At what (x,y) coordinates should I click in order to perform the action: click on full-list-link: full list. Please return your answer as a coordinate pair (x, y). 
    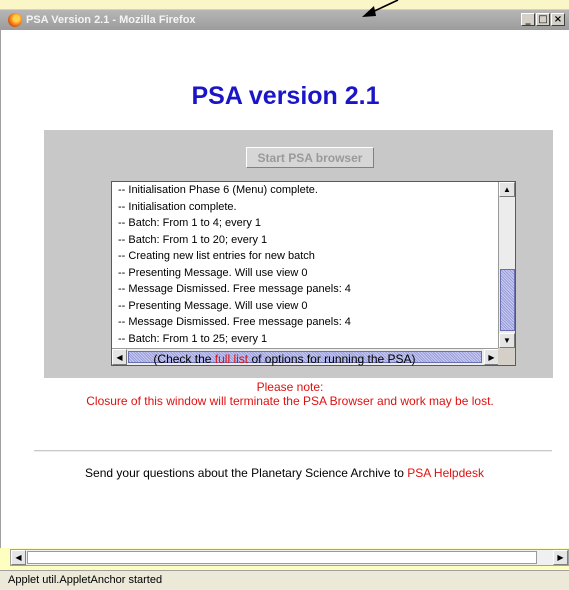
    Looking at the image, I should click on (231, 359).